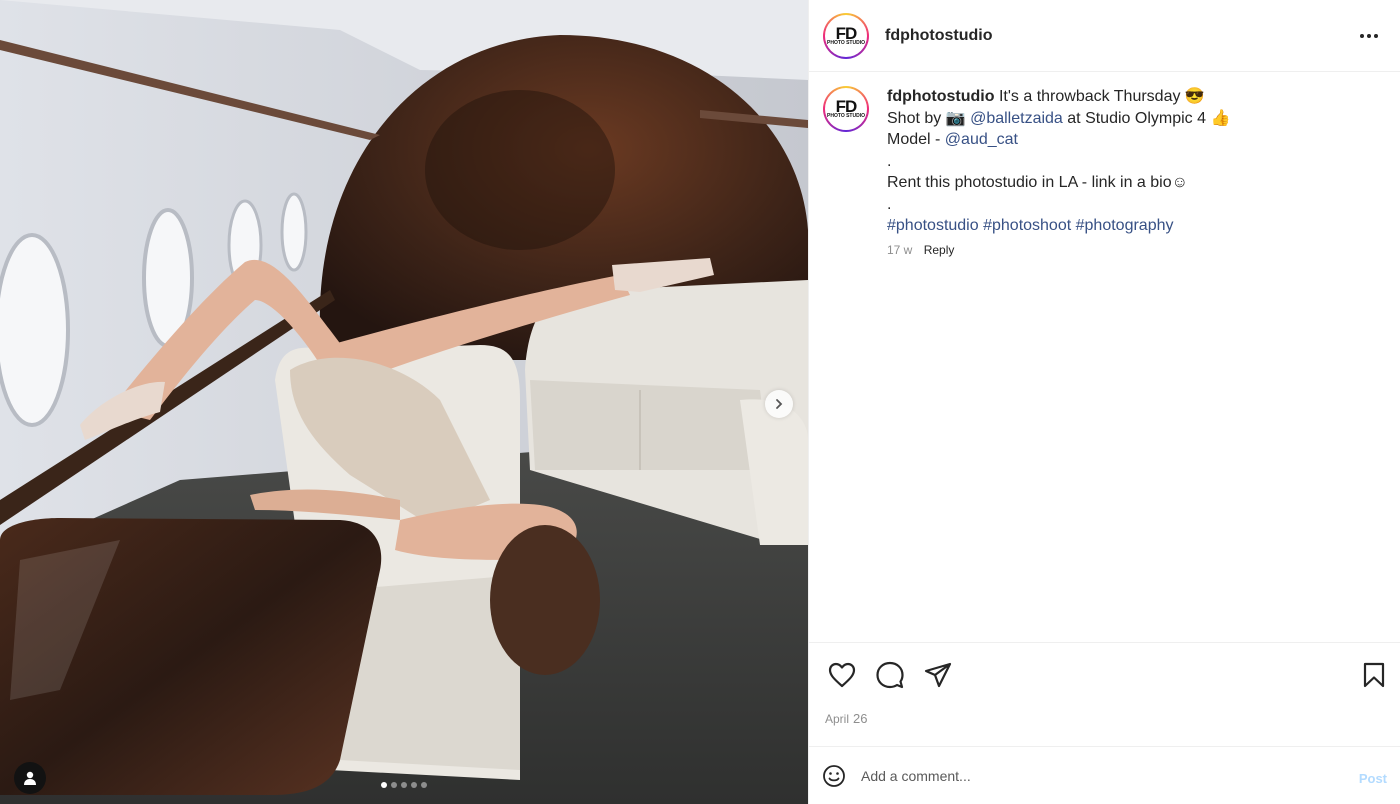  What do you see at coordinates (1362, 36) in the screenshot?
I see `more-horizontal-icon` at bounding box center [1362, 36].